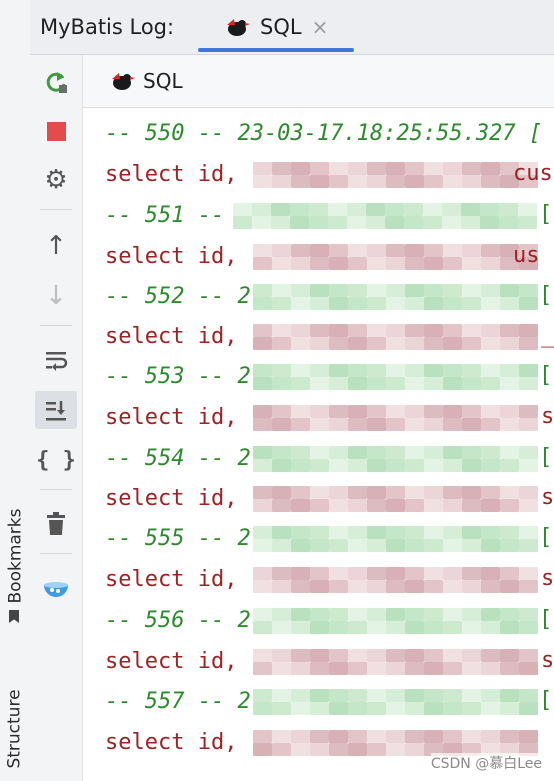 The image size is (554, 781). I want to click on stop-button, so click(56, 131).